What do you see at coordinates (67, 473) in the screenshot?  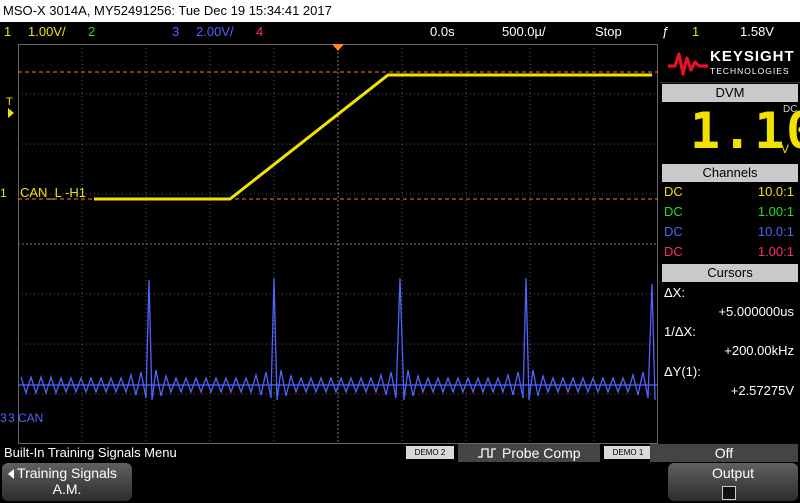 I see `softkey-line1: Training Signals` at bounding box center [67, 473].